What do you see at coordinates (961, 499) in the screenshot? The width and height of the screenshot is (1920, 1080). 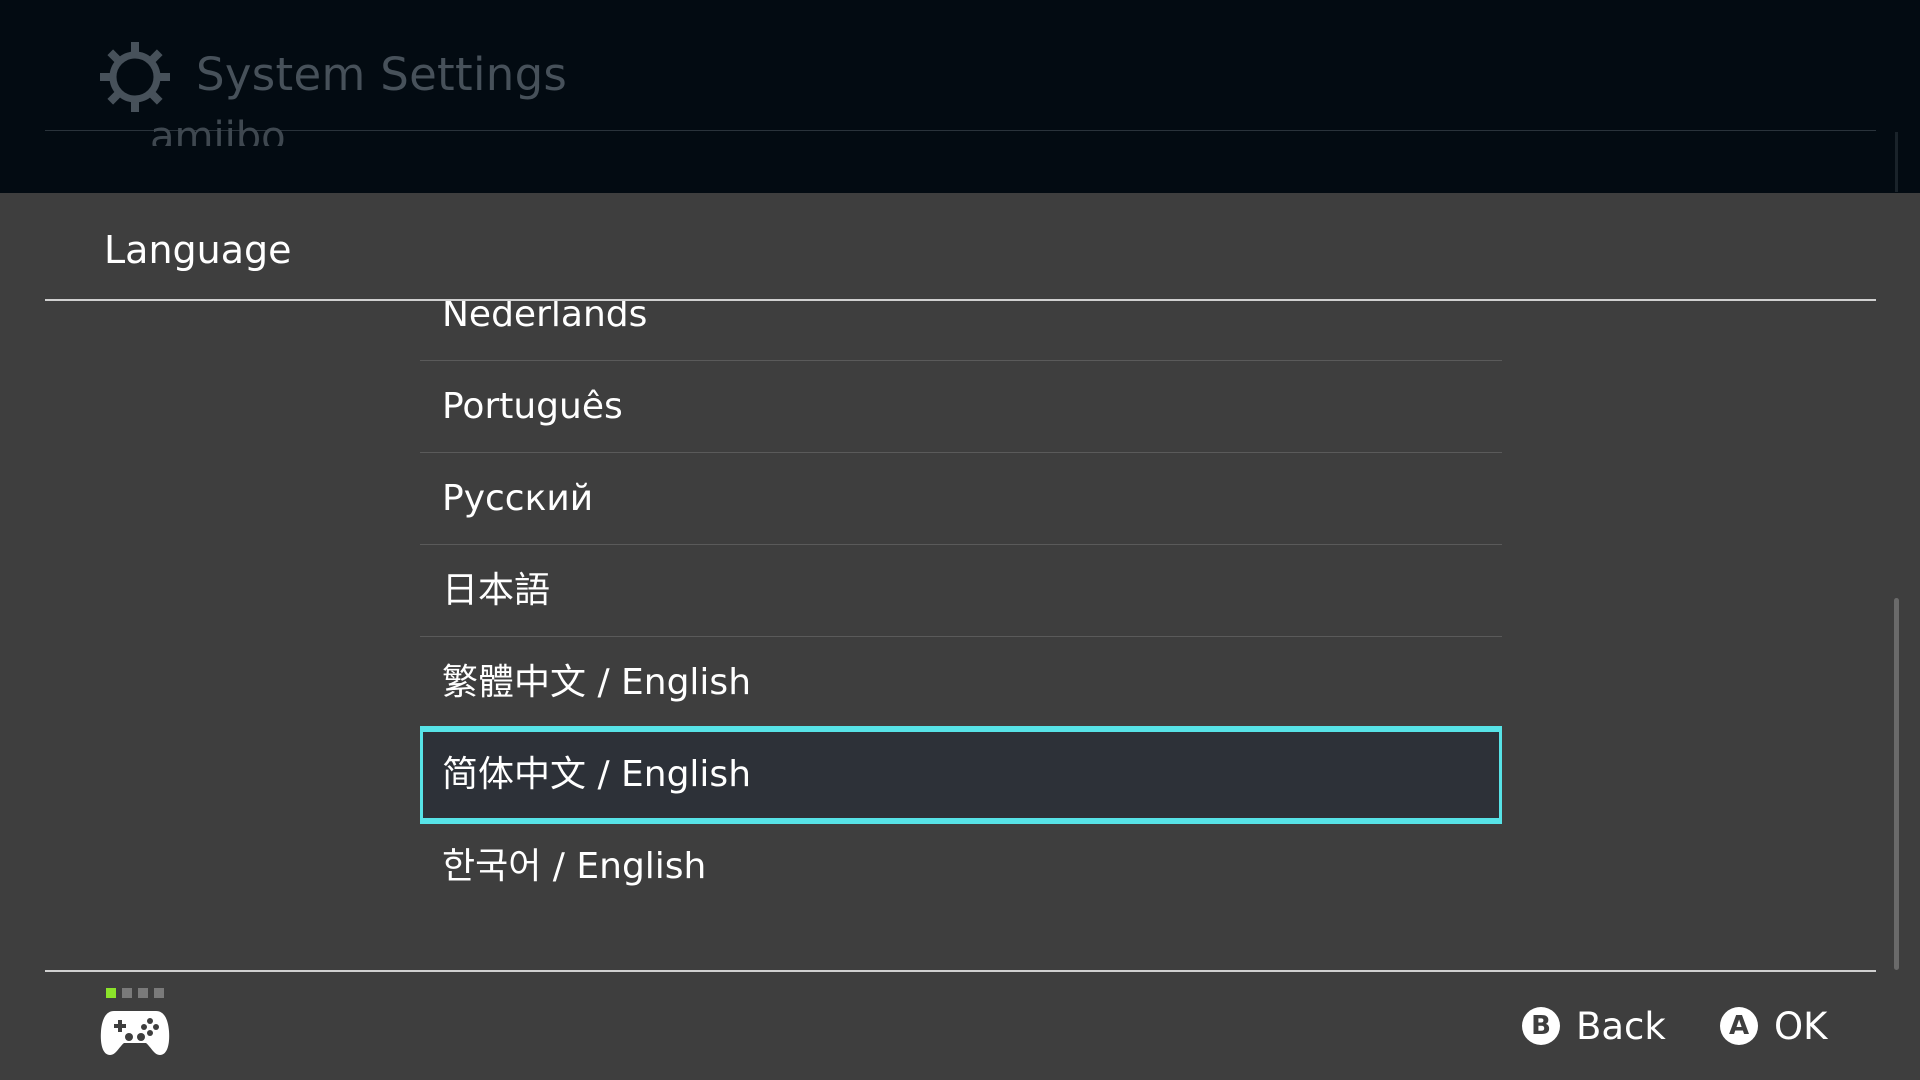 I see `language-option-russian: Русский` at bounding box center [961, 499].